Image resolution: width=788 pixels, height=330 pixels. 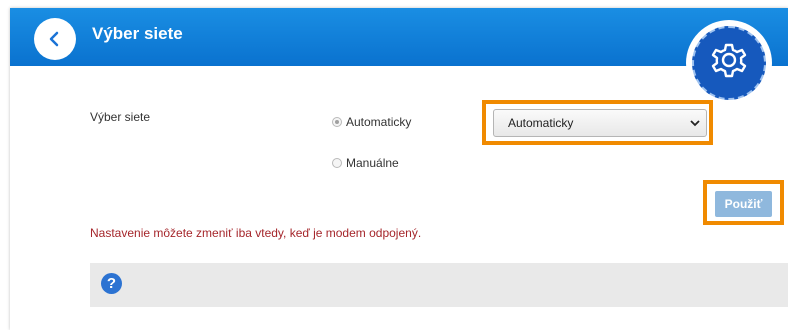 I want to click on page-title: Výber siete, so click(x=137, y=33).